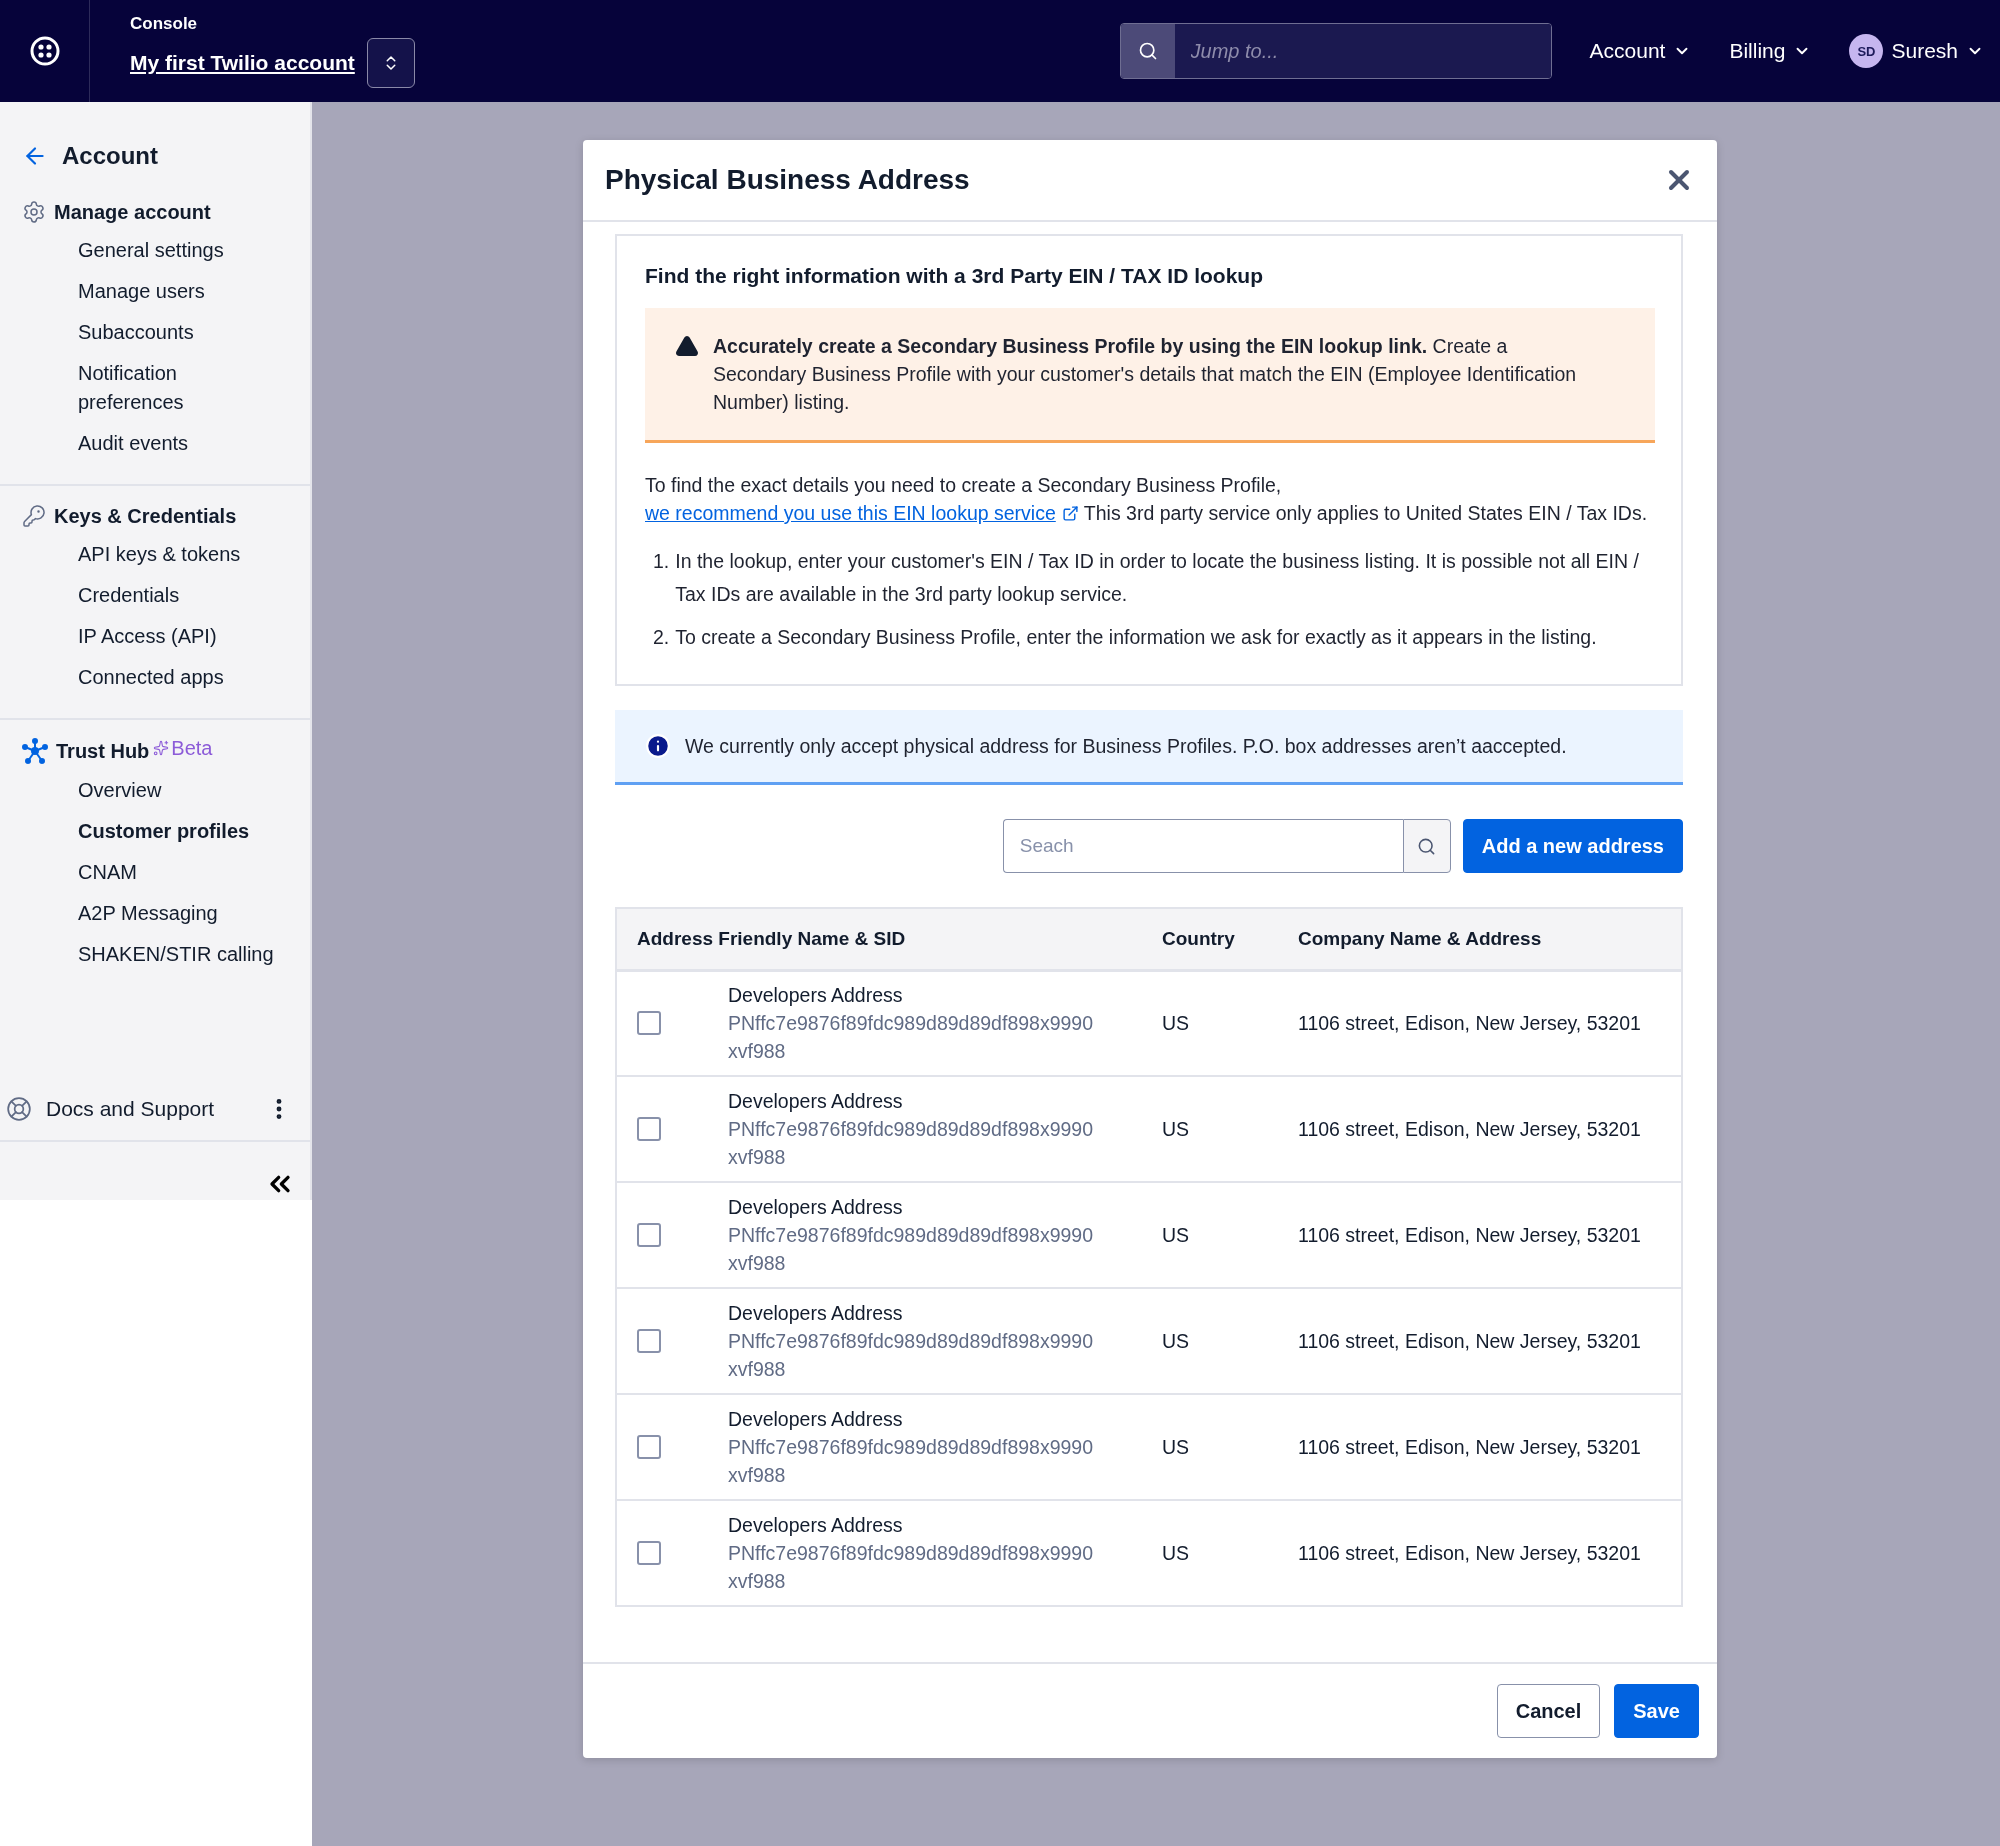  What do you see at coordinates (155, 332) in the screenshot?
I see `sidebar-item: Subaccounts` at bounding box center [155, 332].